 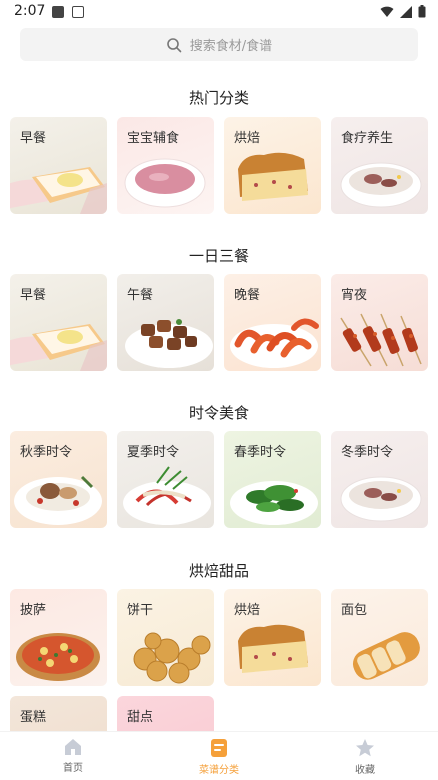 I want to click on category-card-dinner: 晚餐, so click(x=272, y=322).